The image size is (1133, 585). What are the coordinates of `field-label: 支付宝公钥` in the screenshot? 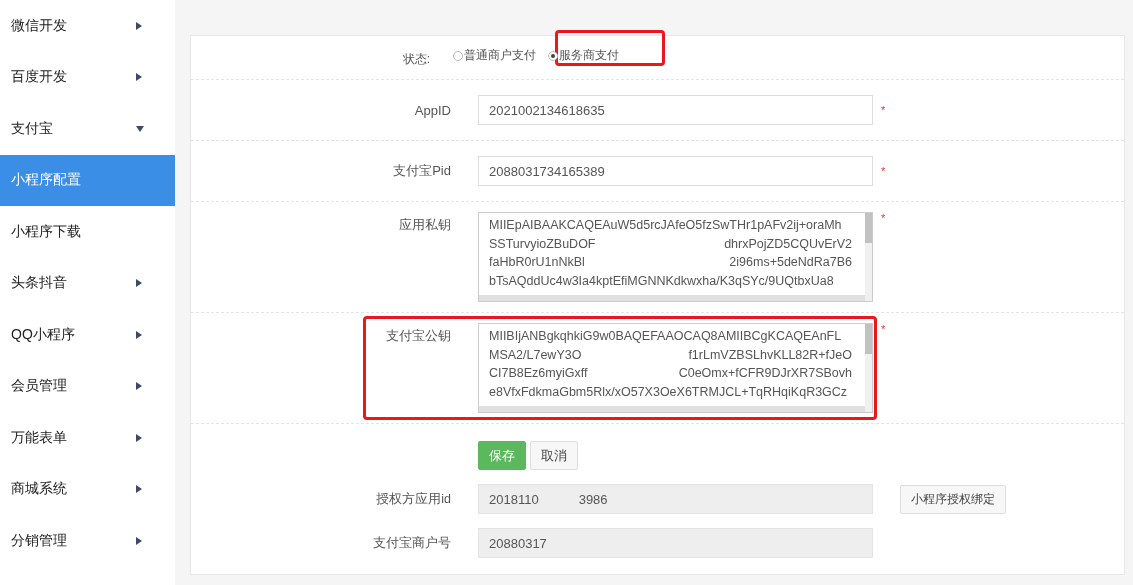 It's located at (418, 336).